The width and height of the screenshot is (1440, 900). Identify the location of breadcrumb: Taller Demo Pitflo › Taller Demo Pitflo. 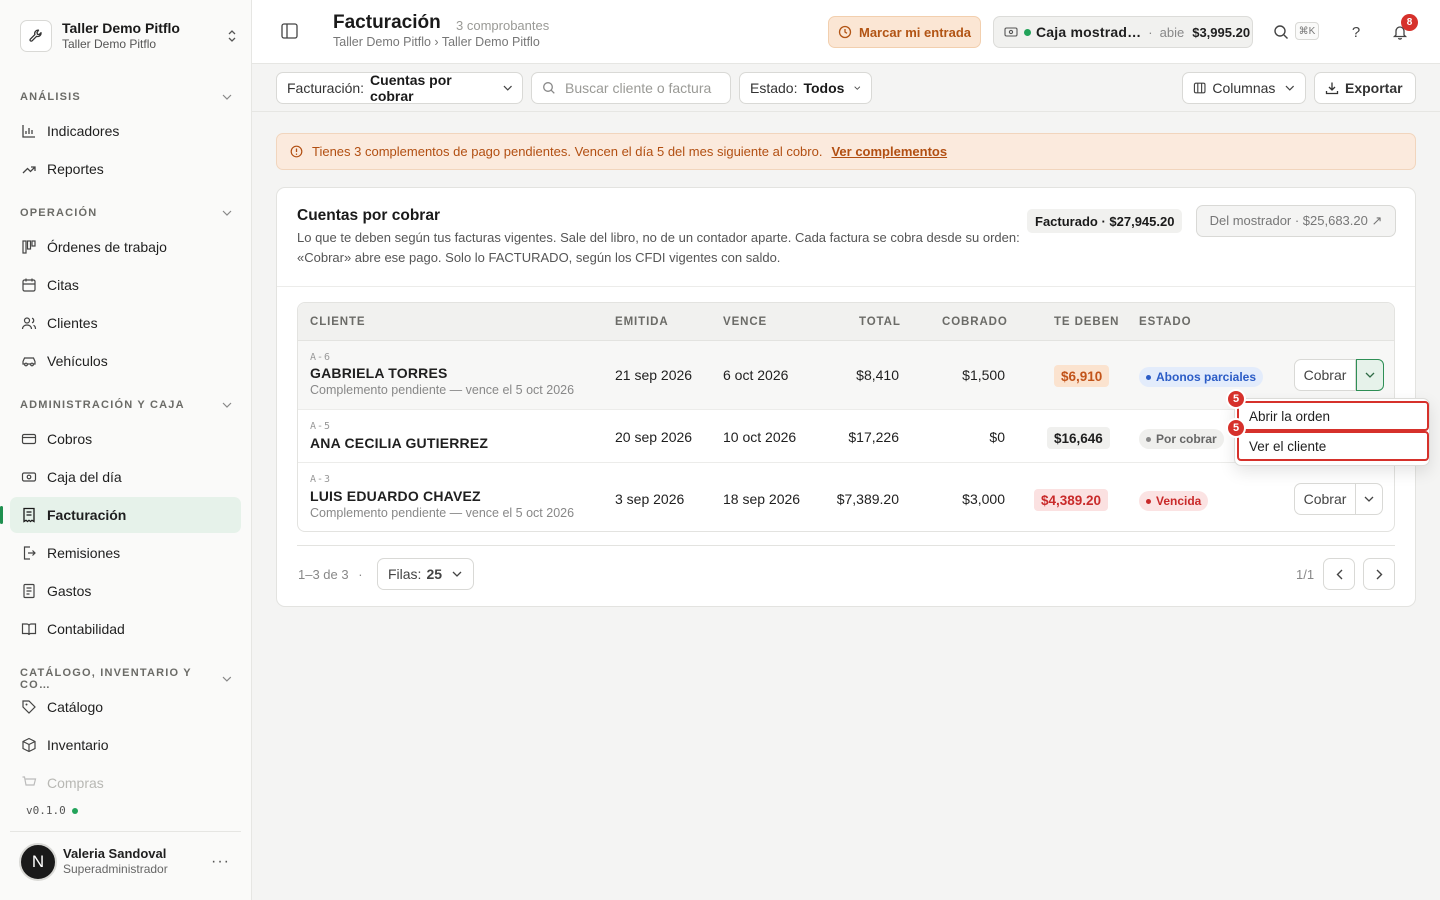
(436, 42).